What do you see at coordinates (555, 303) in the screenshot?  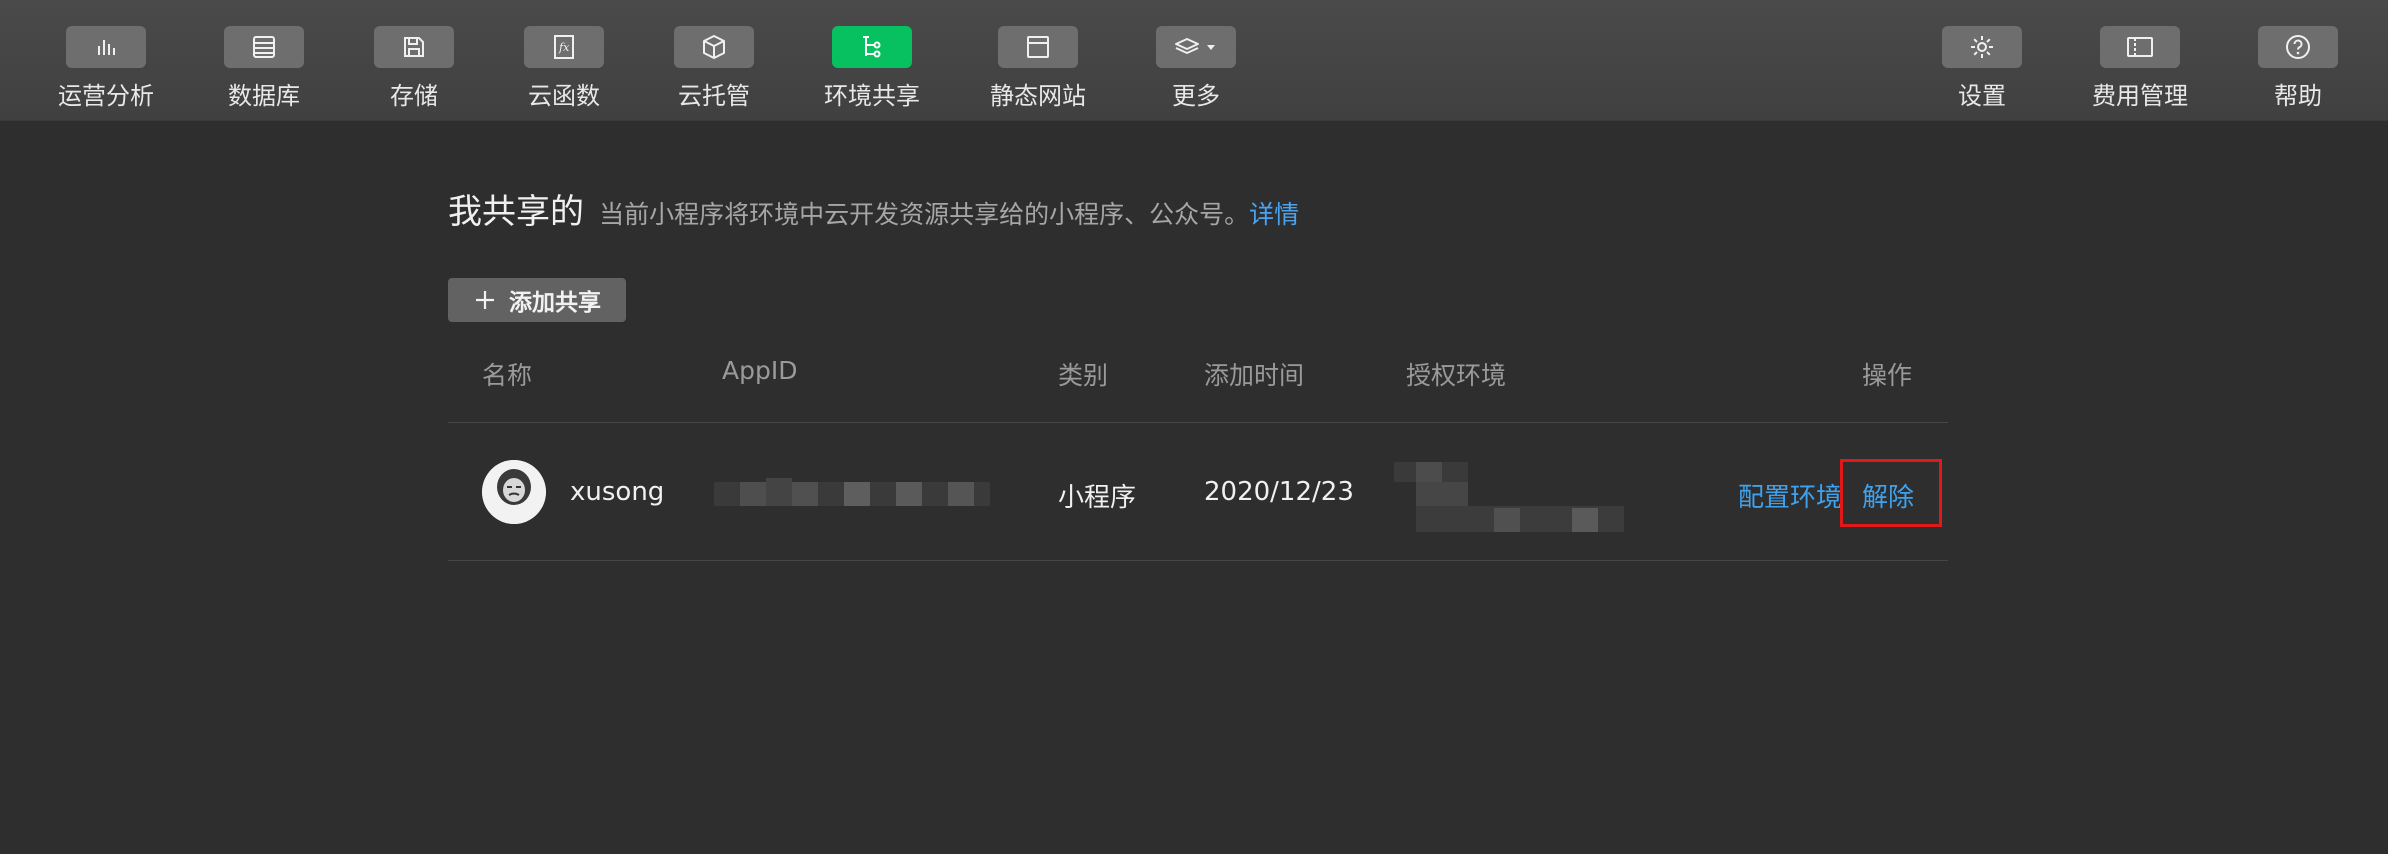 I see `add-share-label: 添加共享` at bounding box center [555, 303].